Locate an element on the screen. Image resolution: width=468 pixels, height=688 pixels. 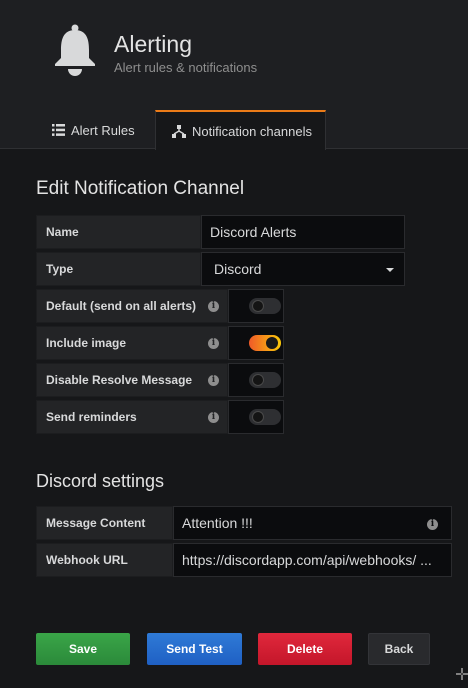
tab-alert-rules: Alert Rules is located at coordinates (93, 130).